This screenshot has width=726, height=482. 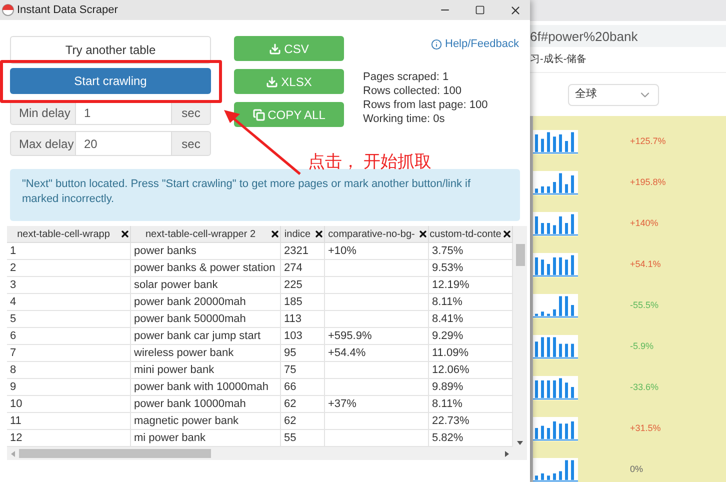 I want to click on table-cell-text: 2, so click(x=13, y=268).